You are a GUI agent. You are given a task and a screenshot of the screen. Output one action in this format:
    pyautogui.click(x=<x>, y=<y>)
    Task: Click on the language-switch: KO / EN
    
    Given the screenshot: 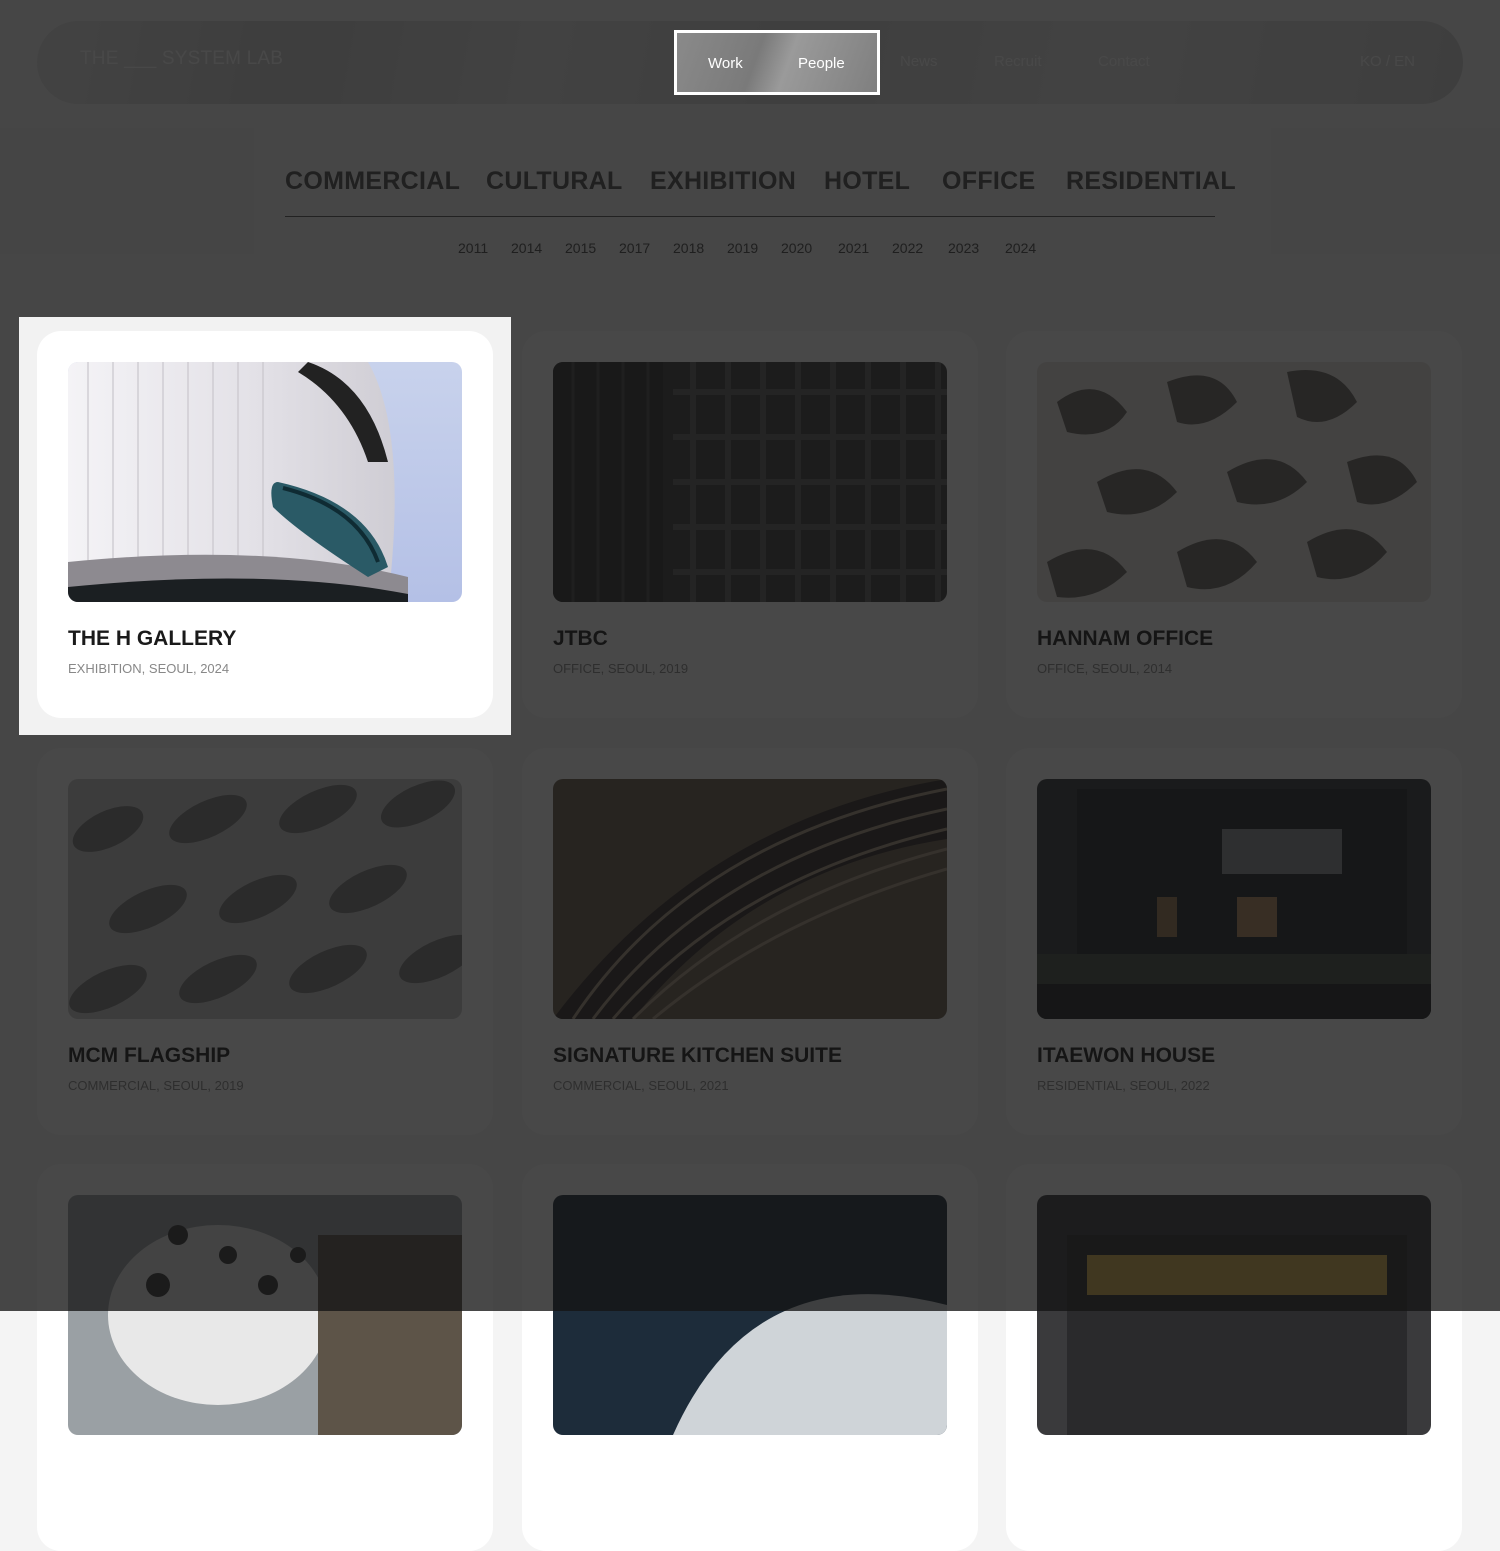 What is the action you would take?
    pyautogui.click(x=1387, y=61)
    